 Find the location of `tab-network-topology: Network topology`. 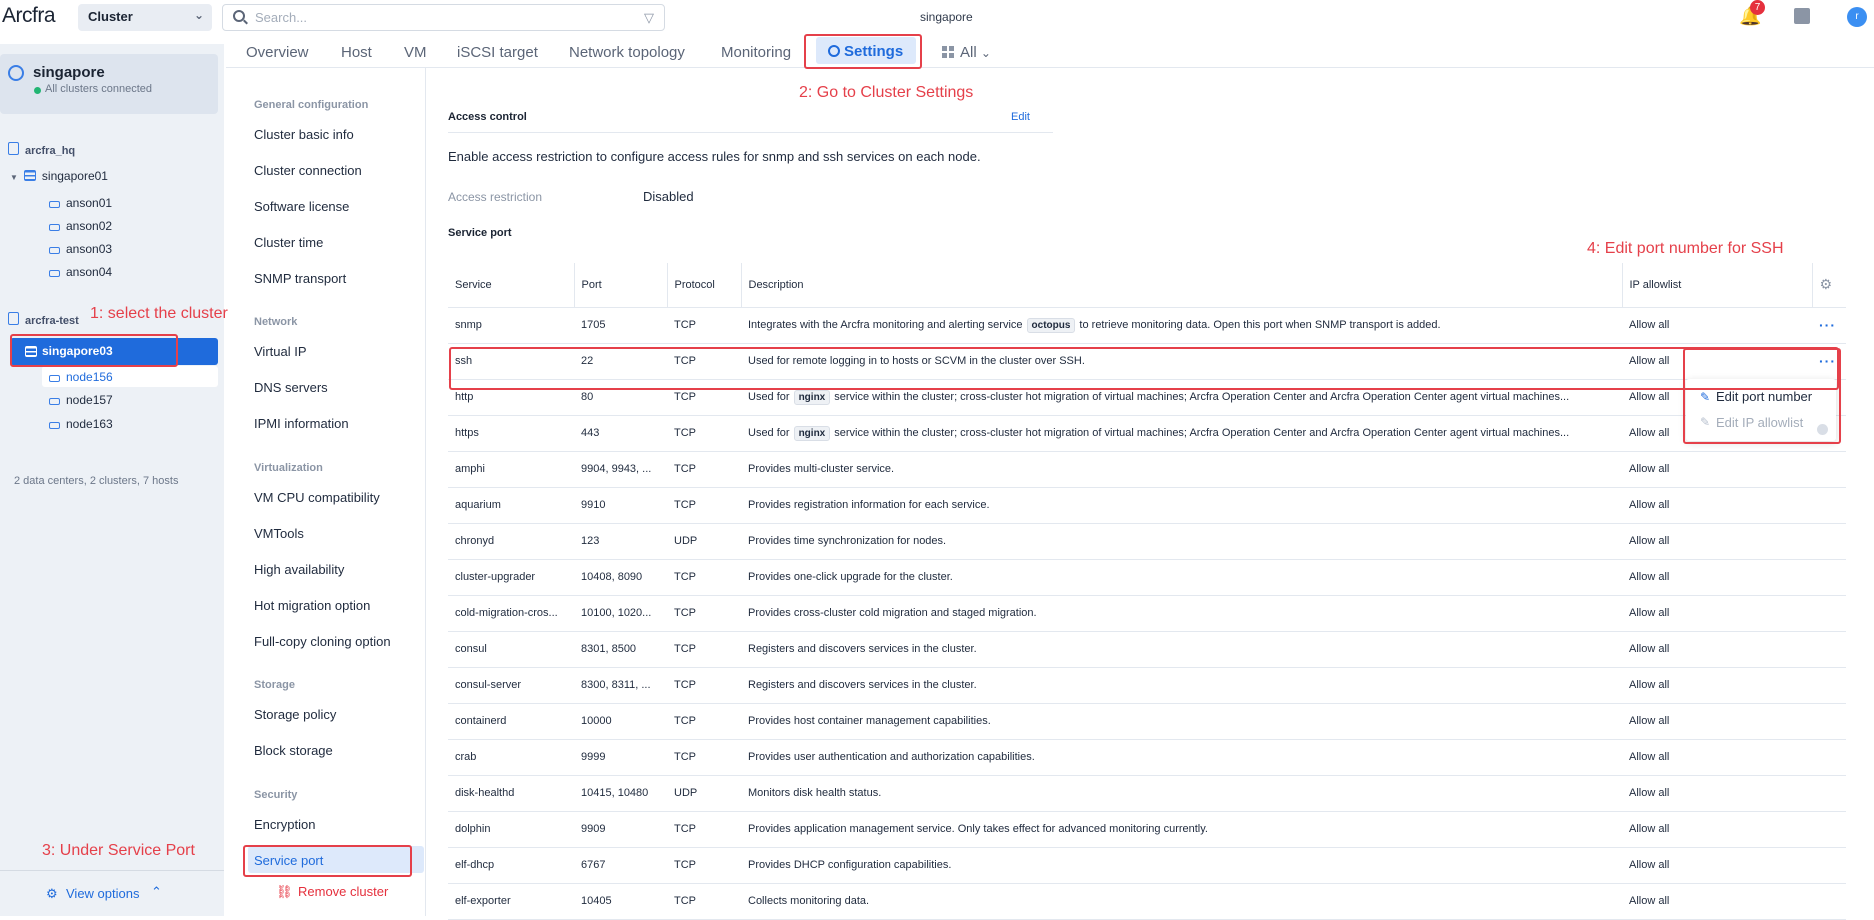

tab-network-topology: Network topology is located at coordinates (627, 52).